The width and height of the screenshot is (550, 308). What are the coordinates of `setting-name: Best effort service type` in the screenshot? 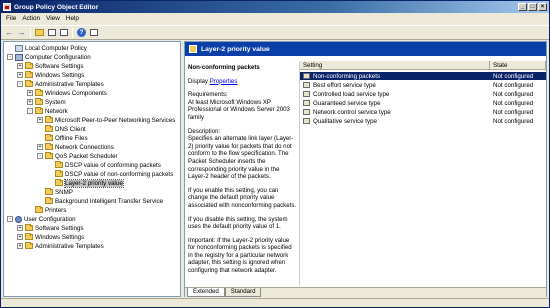 It's located at (344, 85).